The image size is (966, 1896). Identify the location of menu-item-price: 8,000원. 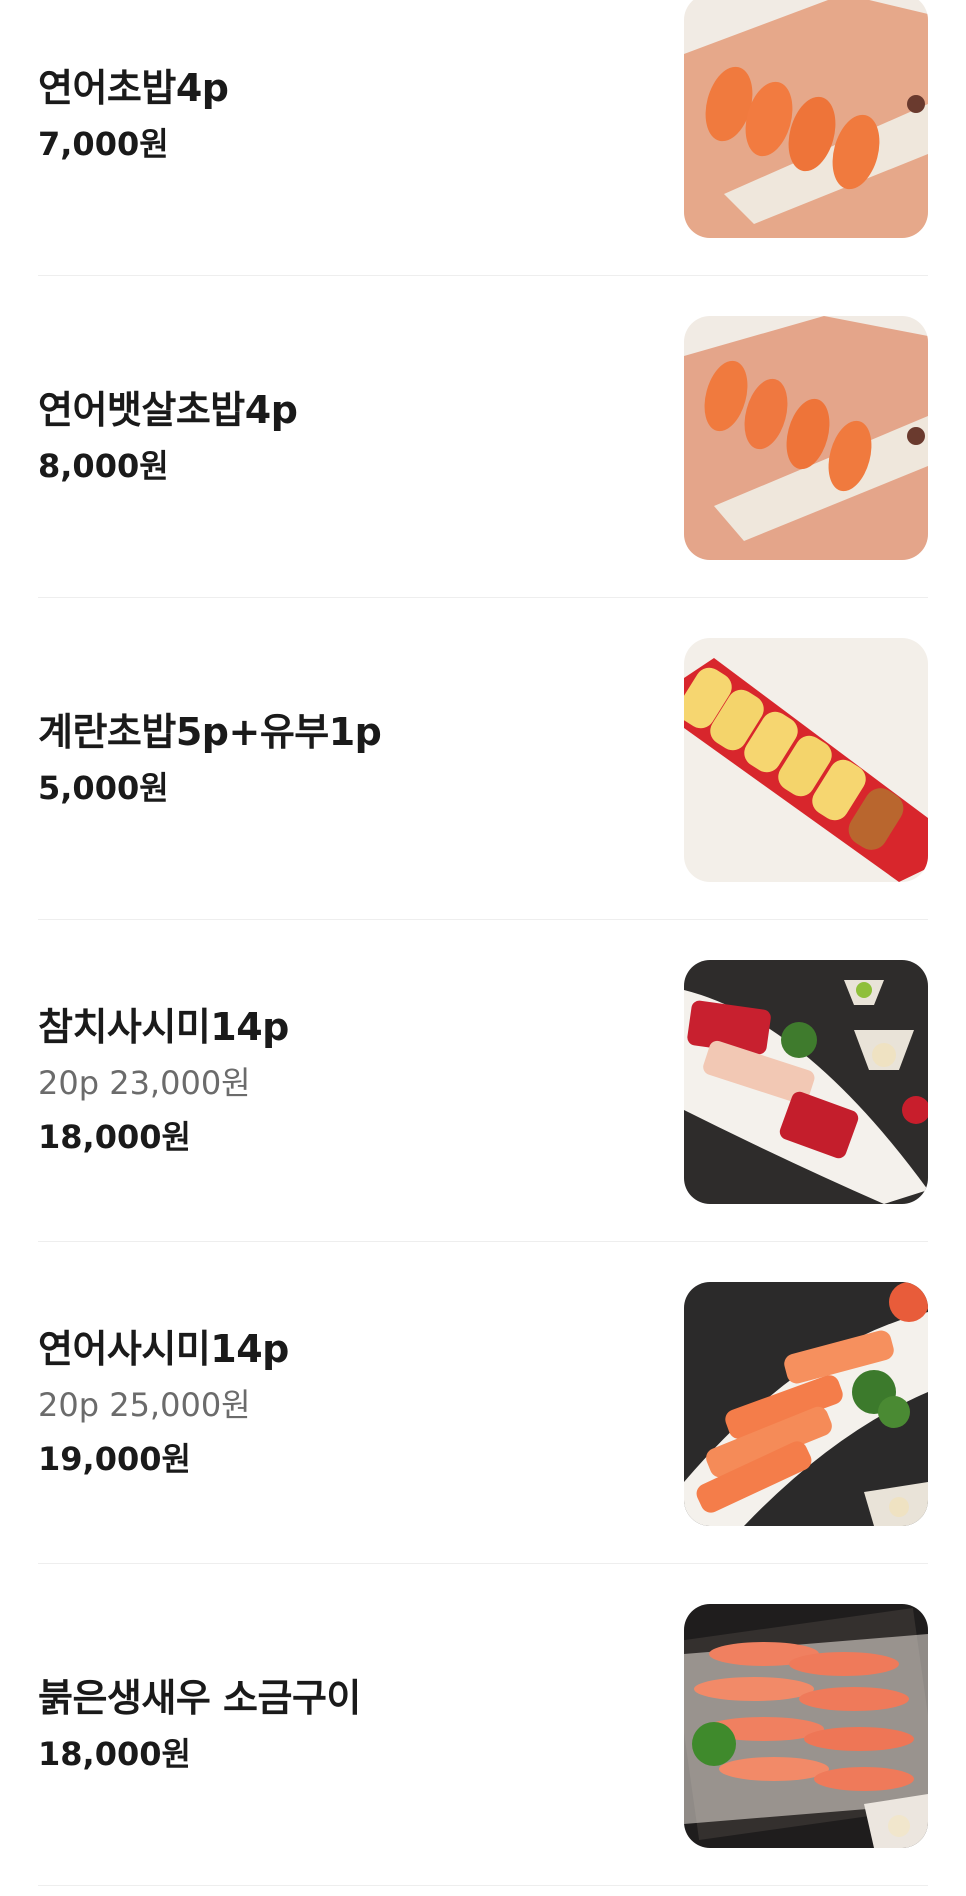
(103, 465).